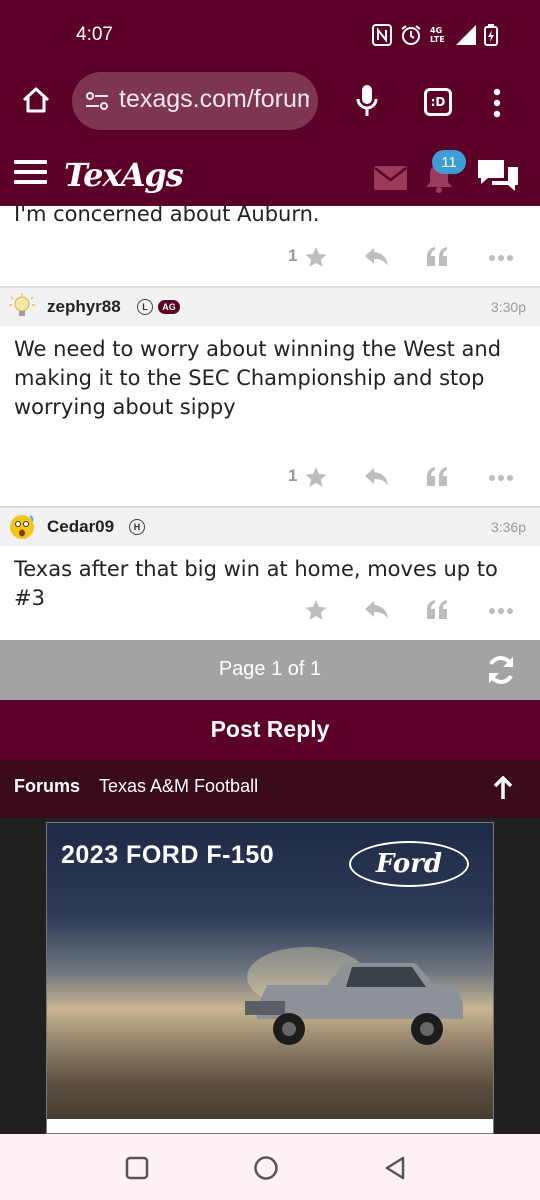  I want to click on ad-headline: 2023 FORD F-150, so click(168, 855).